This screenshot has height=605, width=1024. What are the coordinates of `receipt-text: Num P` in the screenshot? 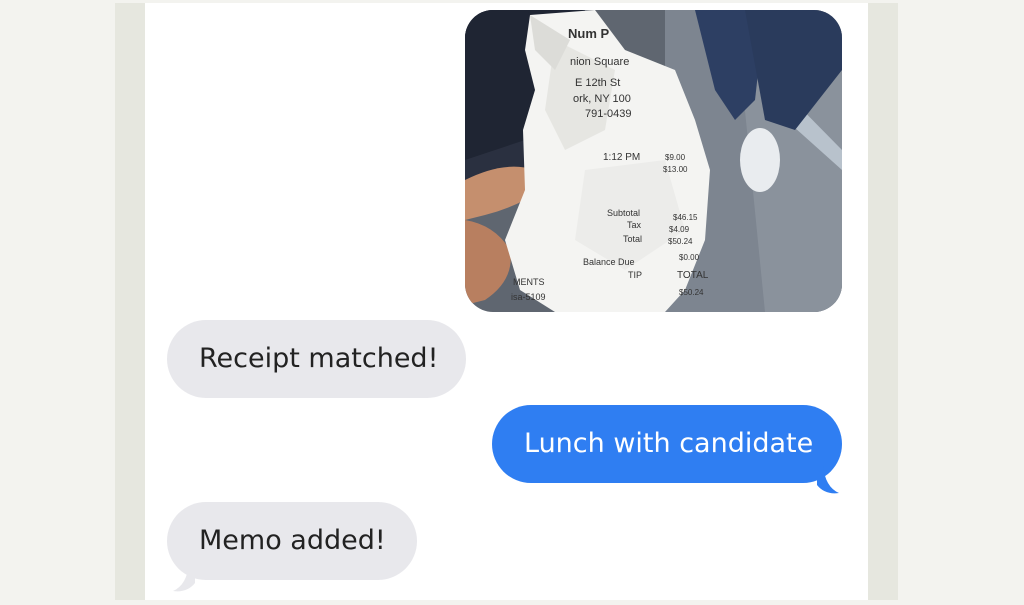 It's located at (589, 33).